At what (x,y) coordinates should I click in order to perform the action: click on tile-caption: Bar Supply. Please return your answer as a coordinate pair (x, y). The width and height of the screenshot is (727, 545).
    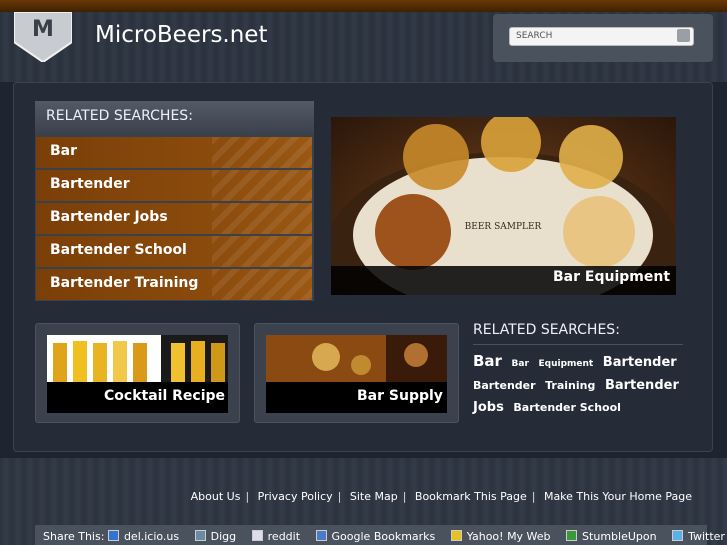
    Looking at the image, I should click on (400, 396).